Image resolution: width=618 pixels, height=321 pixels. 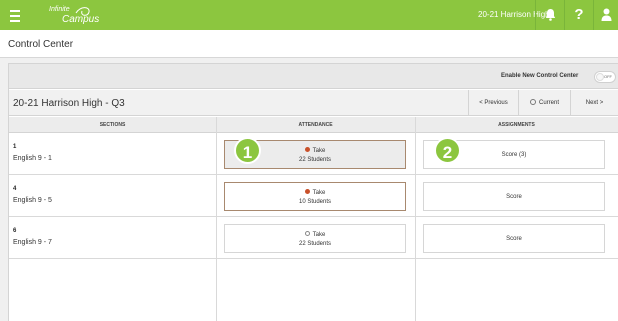 I want to click on section-row: 4 English 9 - 5 Take 10 Students Score, so click(x=313, y=196).